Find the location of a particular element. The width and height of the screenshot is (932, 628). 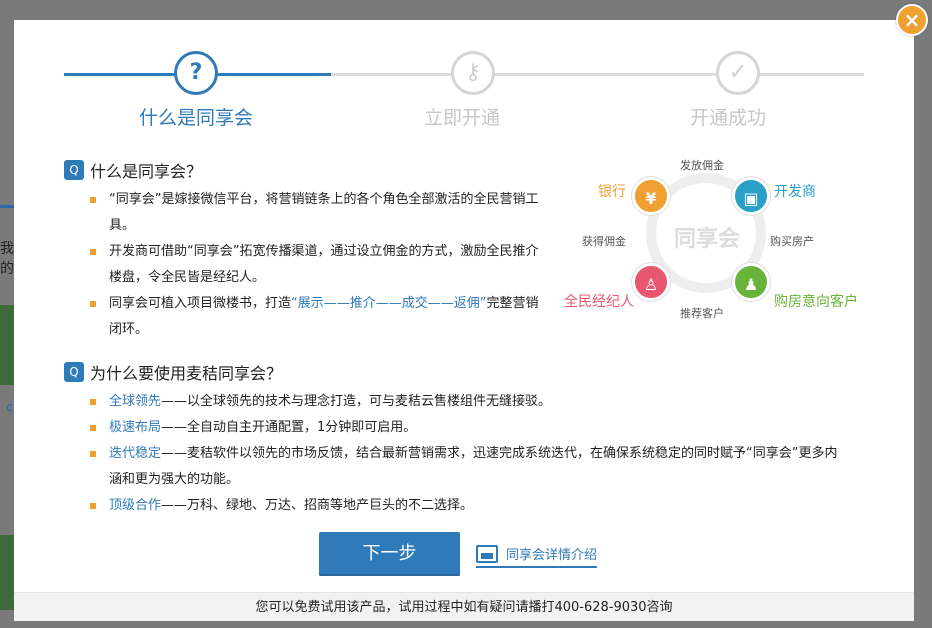

details-link: 同享会详情介绍 is located at coordinates (537, 556).